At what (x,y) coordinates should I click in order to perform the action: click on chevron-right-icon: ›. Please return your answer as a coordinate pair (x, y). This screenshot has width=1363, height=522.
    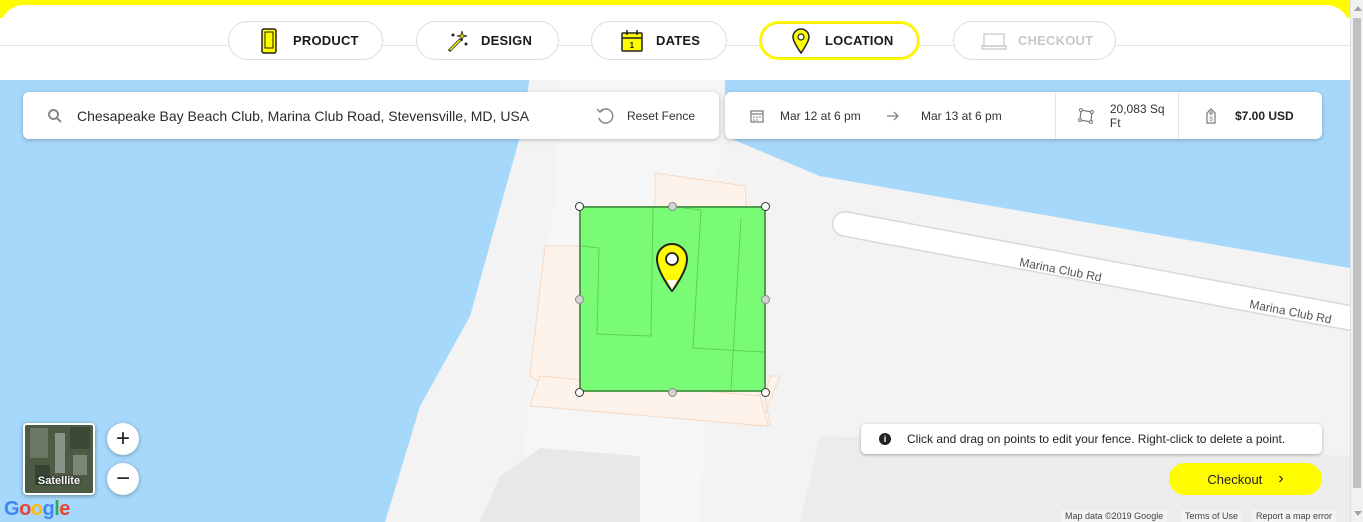
    Looking at the image, I should click on (1281, 478).